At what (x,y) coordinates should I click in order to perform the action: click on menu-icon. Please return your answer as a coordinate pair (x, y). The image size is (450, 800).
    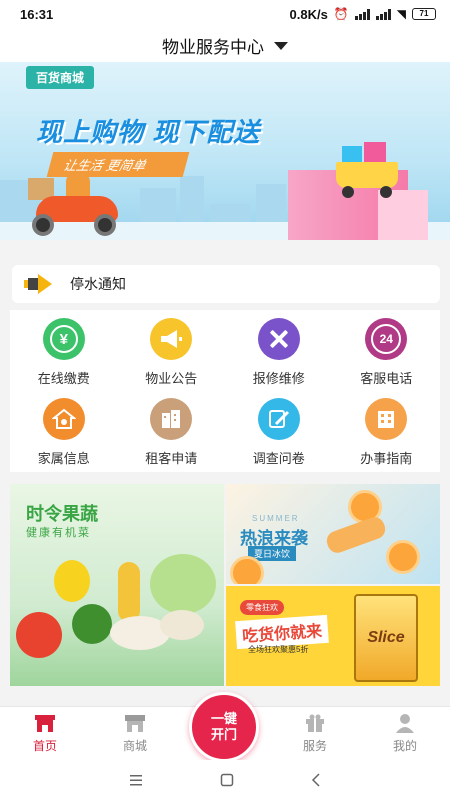
    Looking at the image, I should click on (136, 780).